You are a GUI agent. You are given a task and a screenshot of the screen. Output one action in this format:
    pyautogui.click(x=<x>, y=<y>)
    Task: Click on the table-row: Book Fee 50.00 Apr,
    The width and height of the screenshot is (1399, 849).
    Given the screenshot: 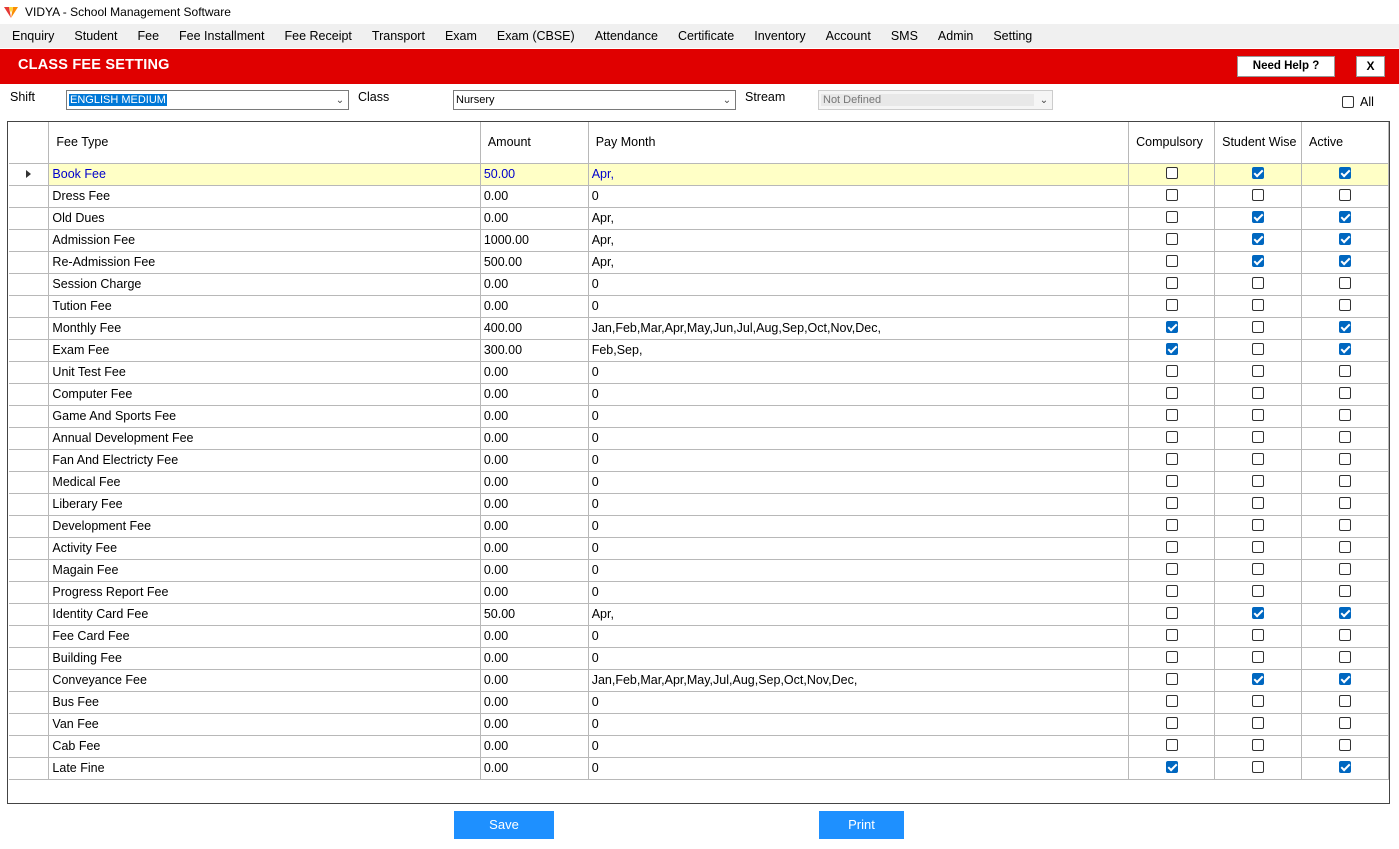 What is the action you would take?
    pyautogui.click(x=699, y=174)
    